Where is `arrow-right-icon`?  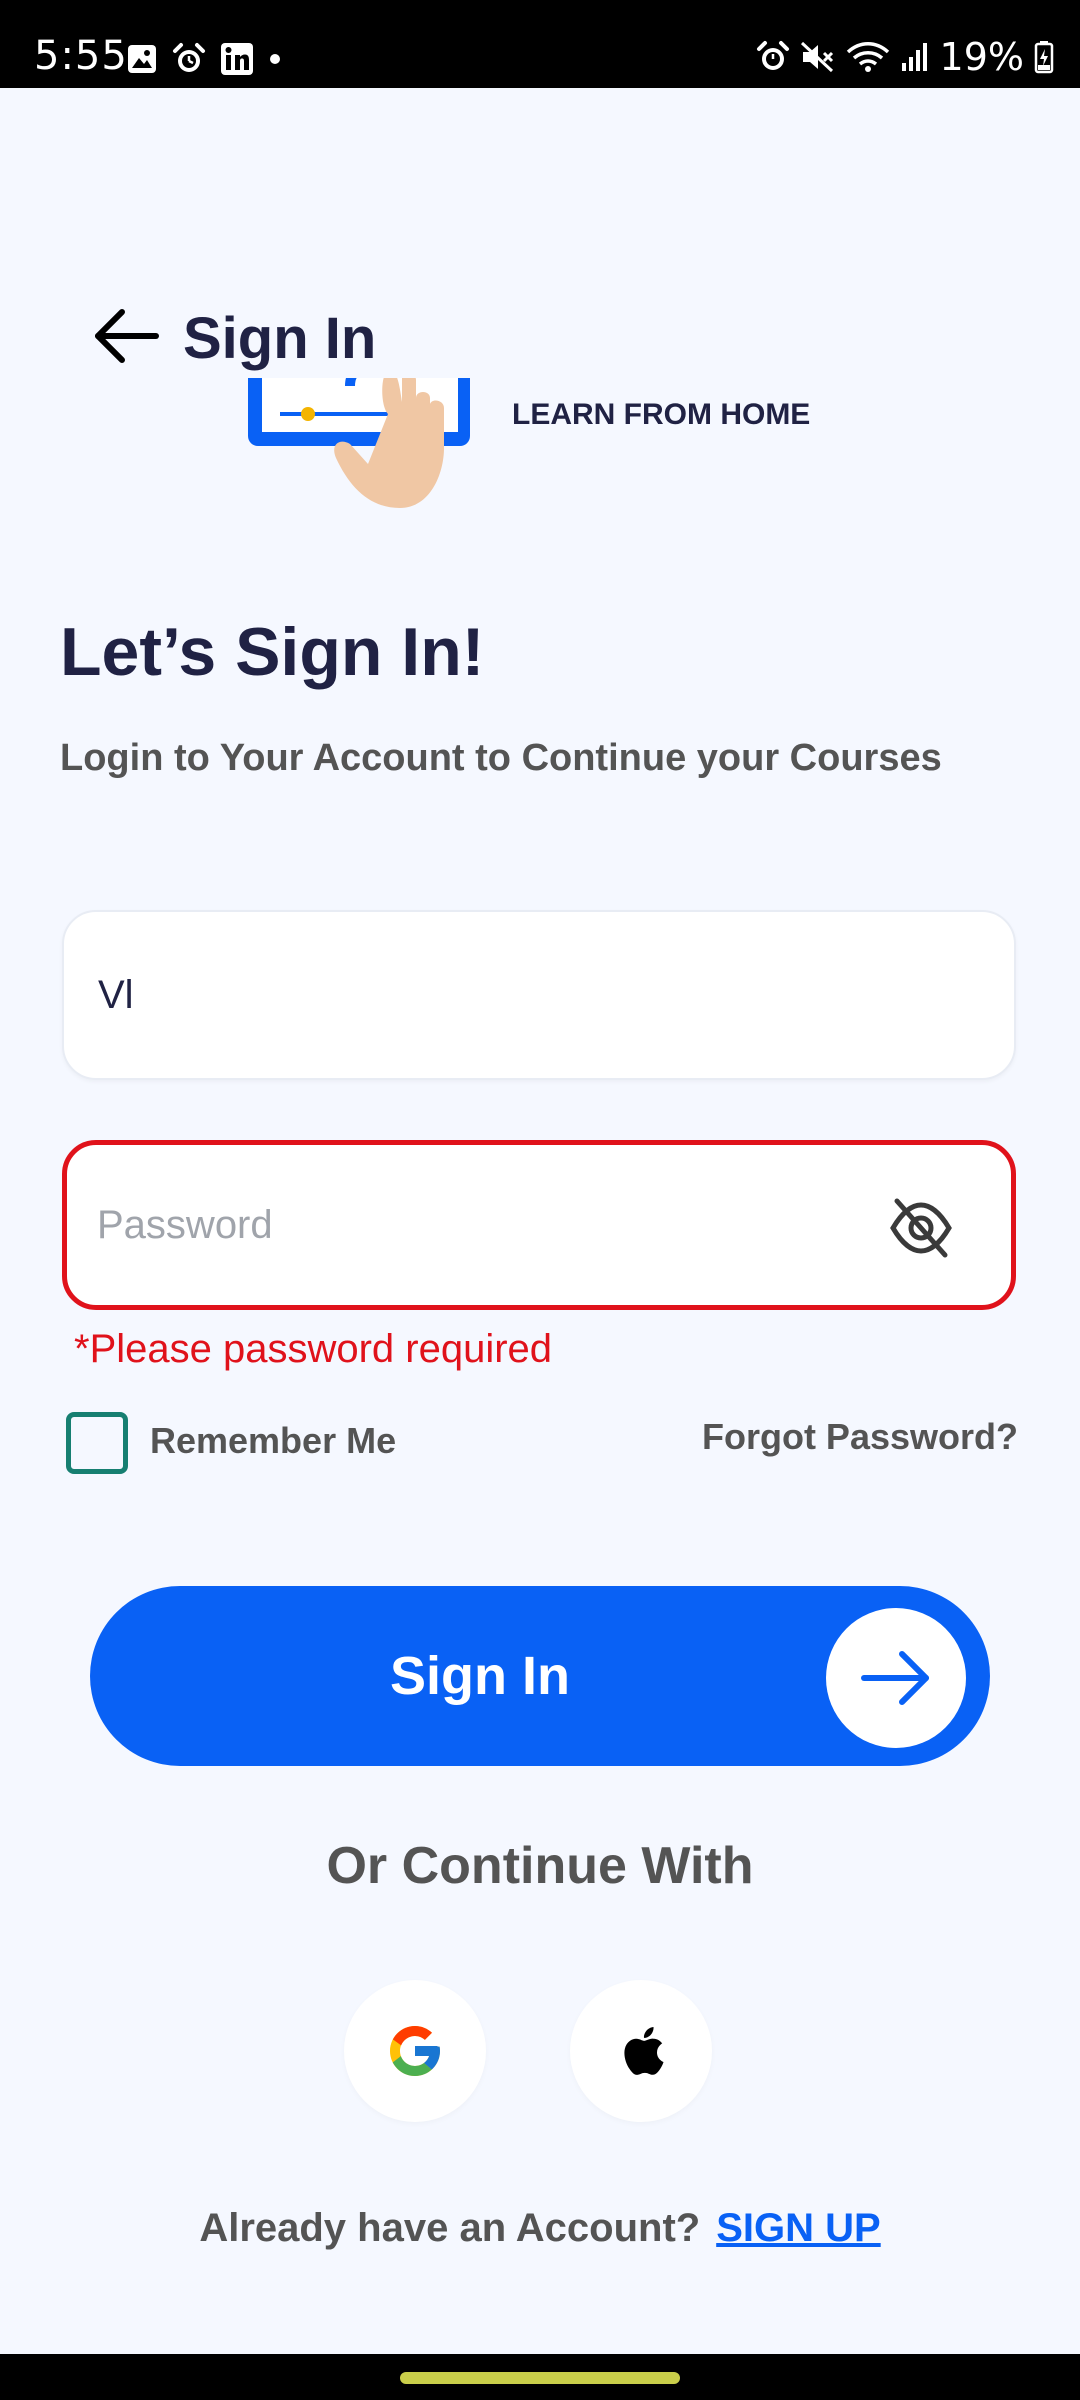
arrow-right-icon is located at coordinates (895, 1678).